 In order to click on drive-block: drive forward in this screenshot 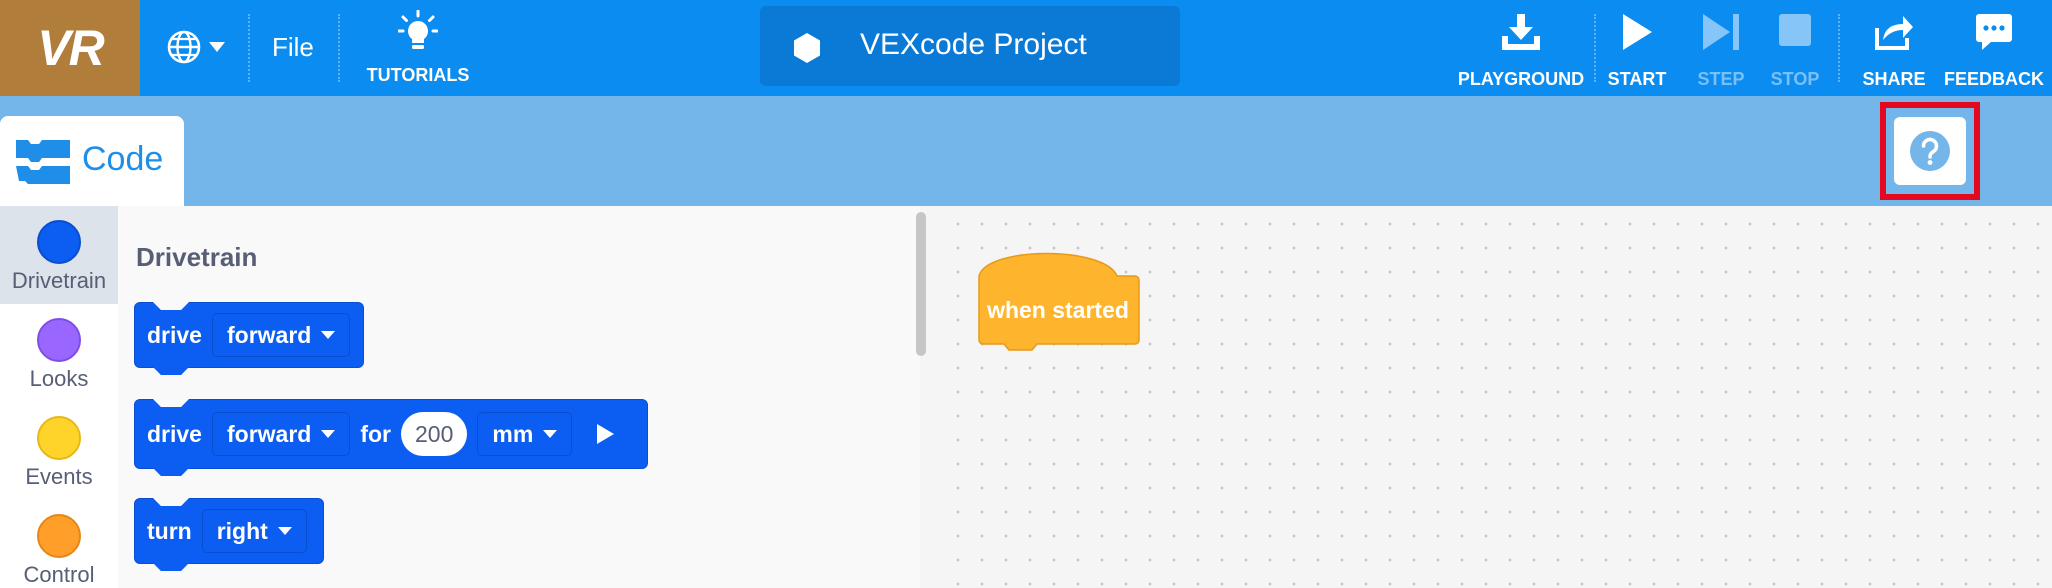, I will do `click(249, 335)`.